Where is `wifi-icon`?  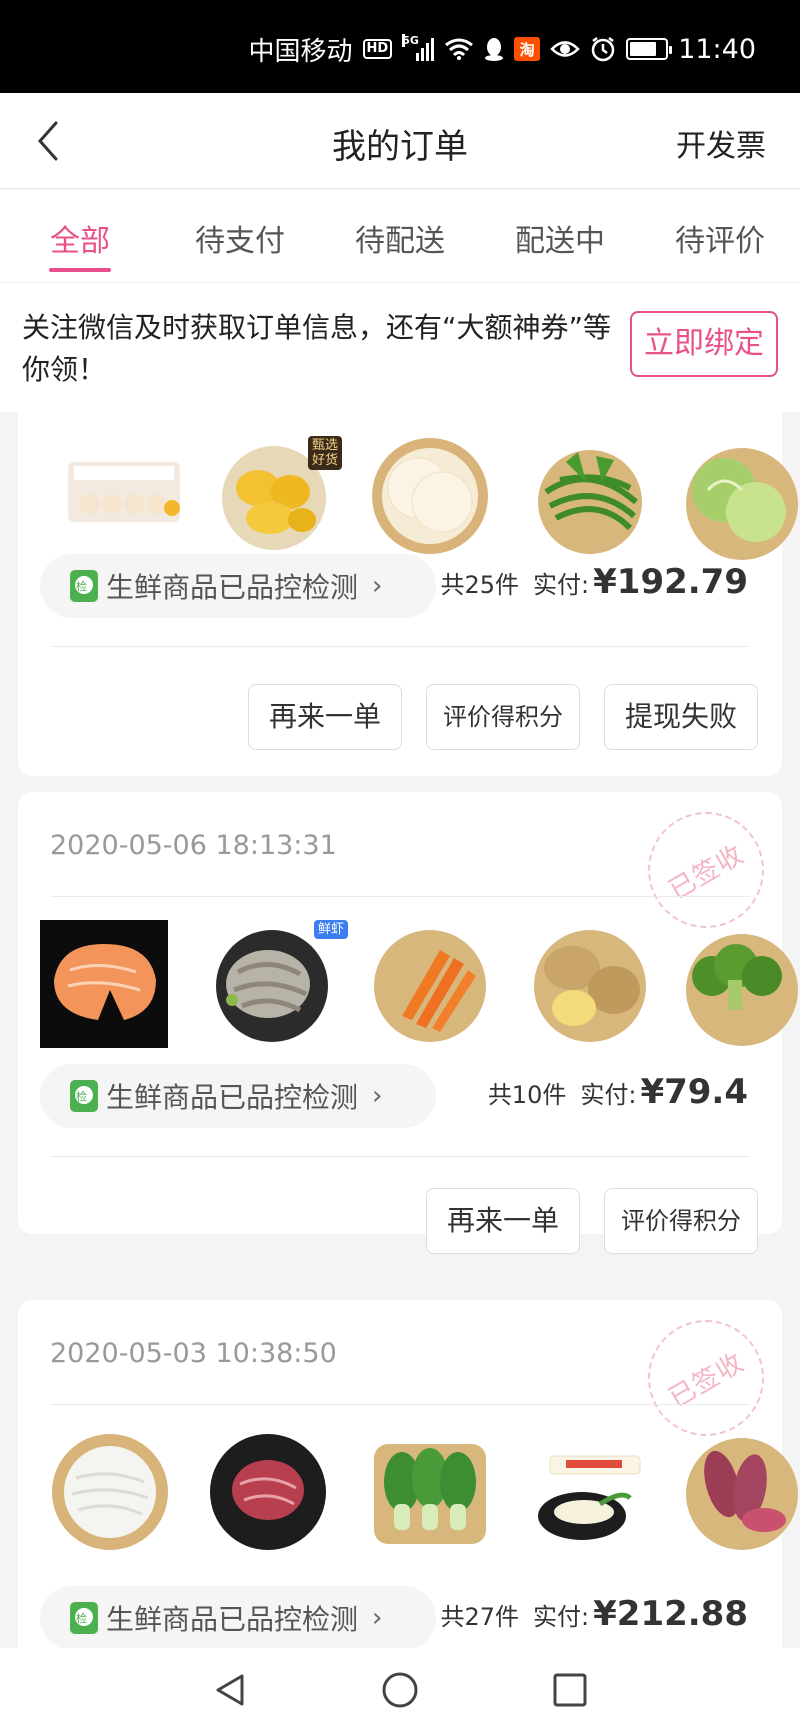
wifi-icon is located at coordinates (459, 49).